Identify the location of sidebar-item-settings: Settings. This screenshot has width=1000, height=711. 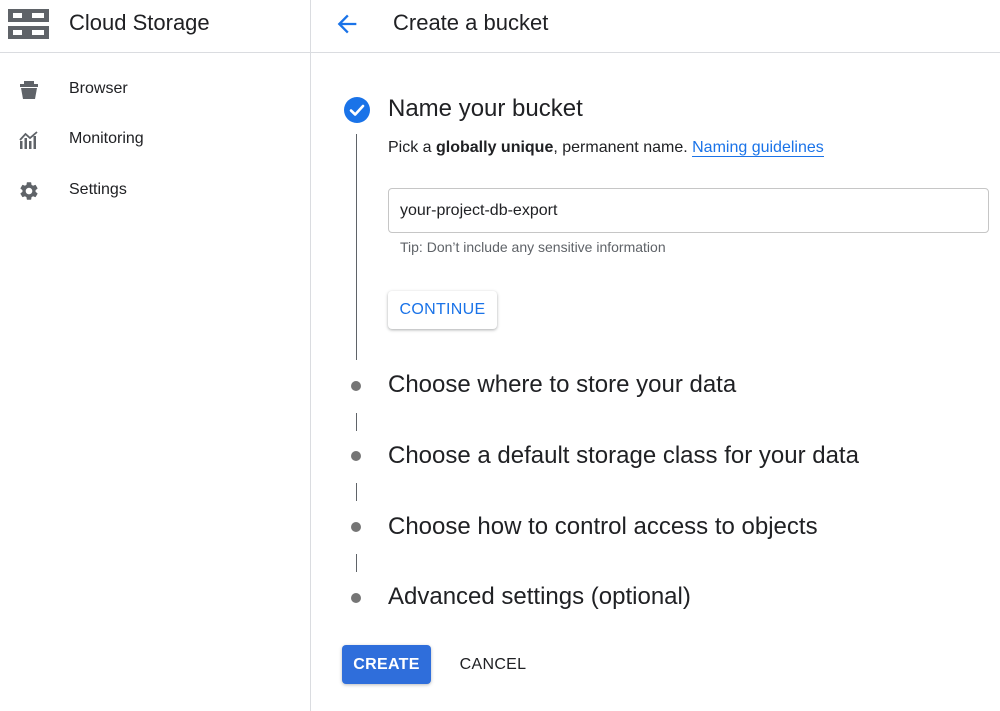
(155, 191).